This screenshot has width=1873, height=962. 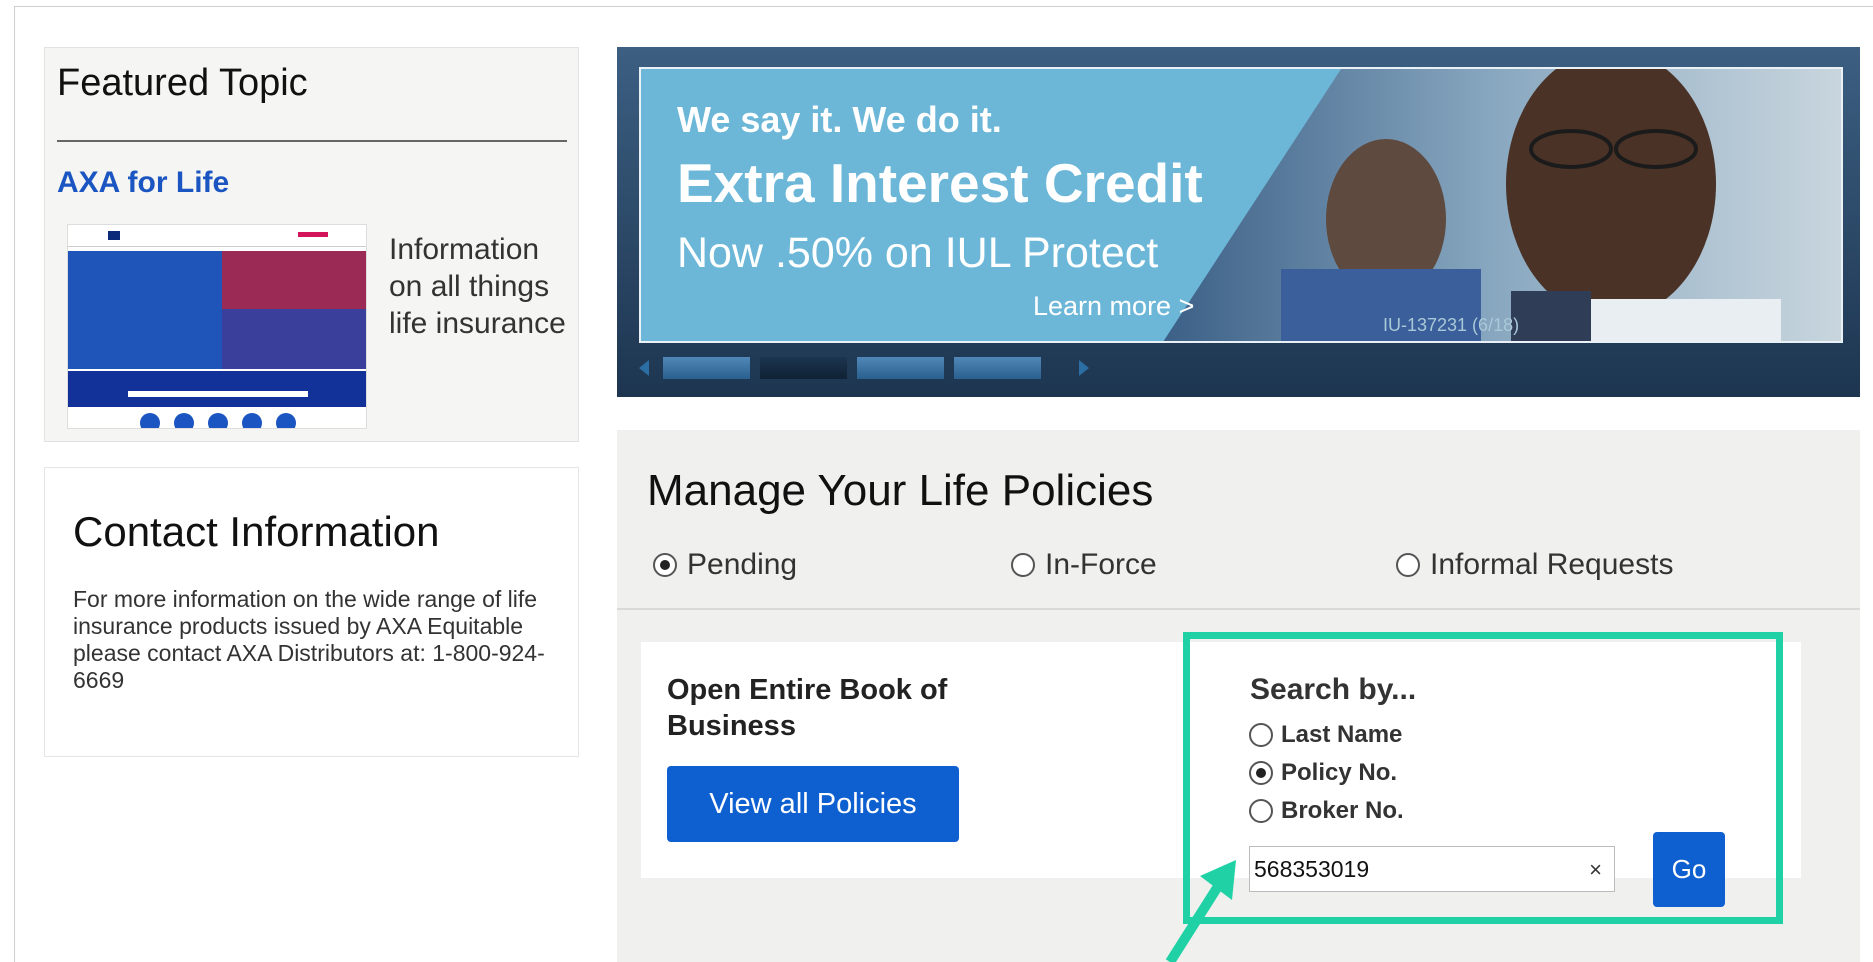 What do you see at coordinates (477, 286) in the screenshot?
I see `featured-topic-description: Information on all things life insurance` at bounding box center [477, 286].